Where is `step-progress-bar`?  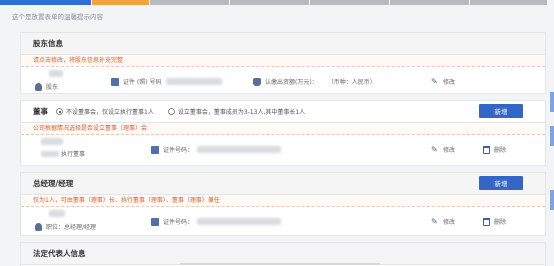
step-progress-bar is located at coordinates (274, 2).